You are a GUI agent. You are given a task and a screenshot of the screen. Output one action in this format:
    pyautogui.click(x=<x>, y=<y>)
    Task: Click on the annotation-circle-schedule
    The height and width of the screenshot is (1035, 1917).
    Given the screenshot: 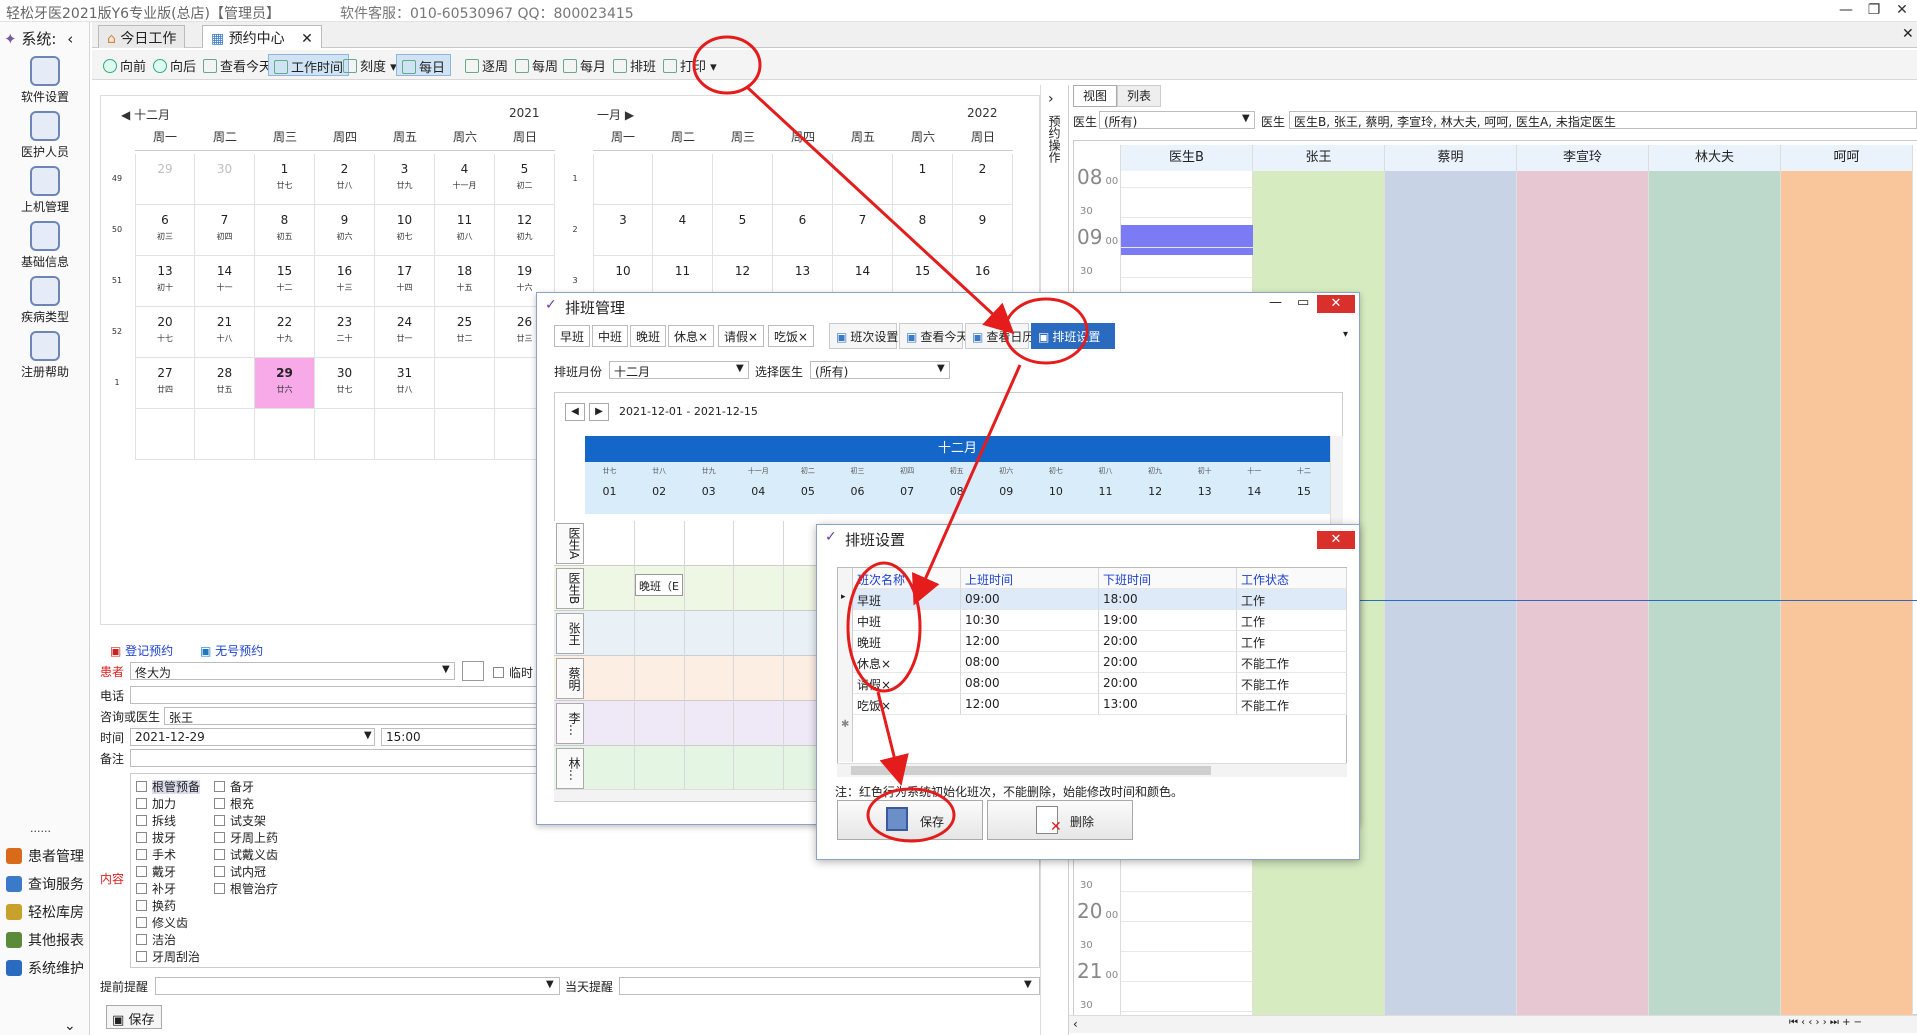 What is the action you would take?
    pyautogui.click(x=727, y=65)
    